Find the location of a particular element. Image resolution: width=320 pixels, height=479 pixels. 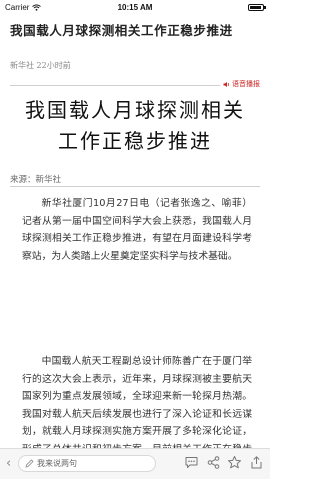

star-icon is located at coordinates (234, 462).